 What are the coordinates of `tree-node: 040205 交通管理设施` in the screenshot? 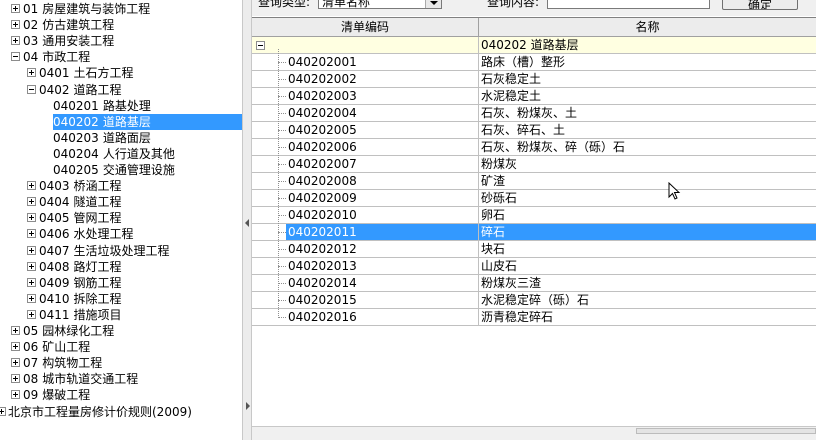 It's located at (114, 170).